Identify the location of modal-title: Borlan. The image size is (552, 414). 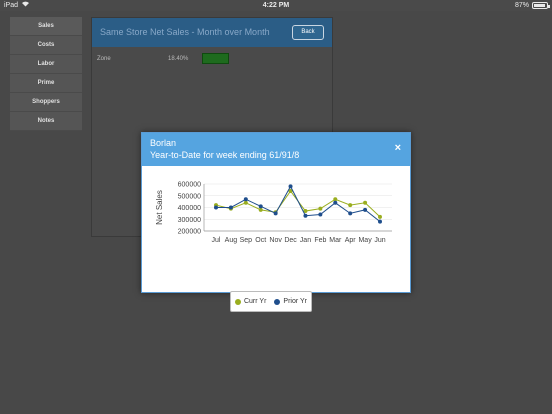
(163, 143).